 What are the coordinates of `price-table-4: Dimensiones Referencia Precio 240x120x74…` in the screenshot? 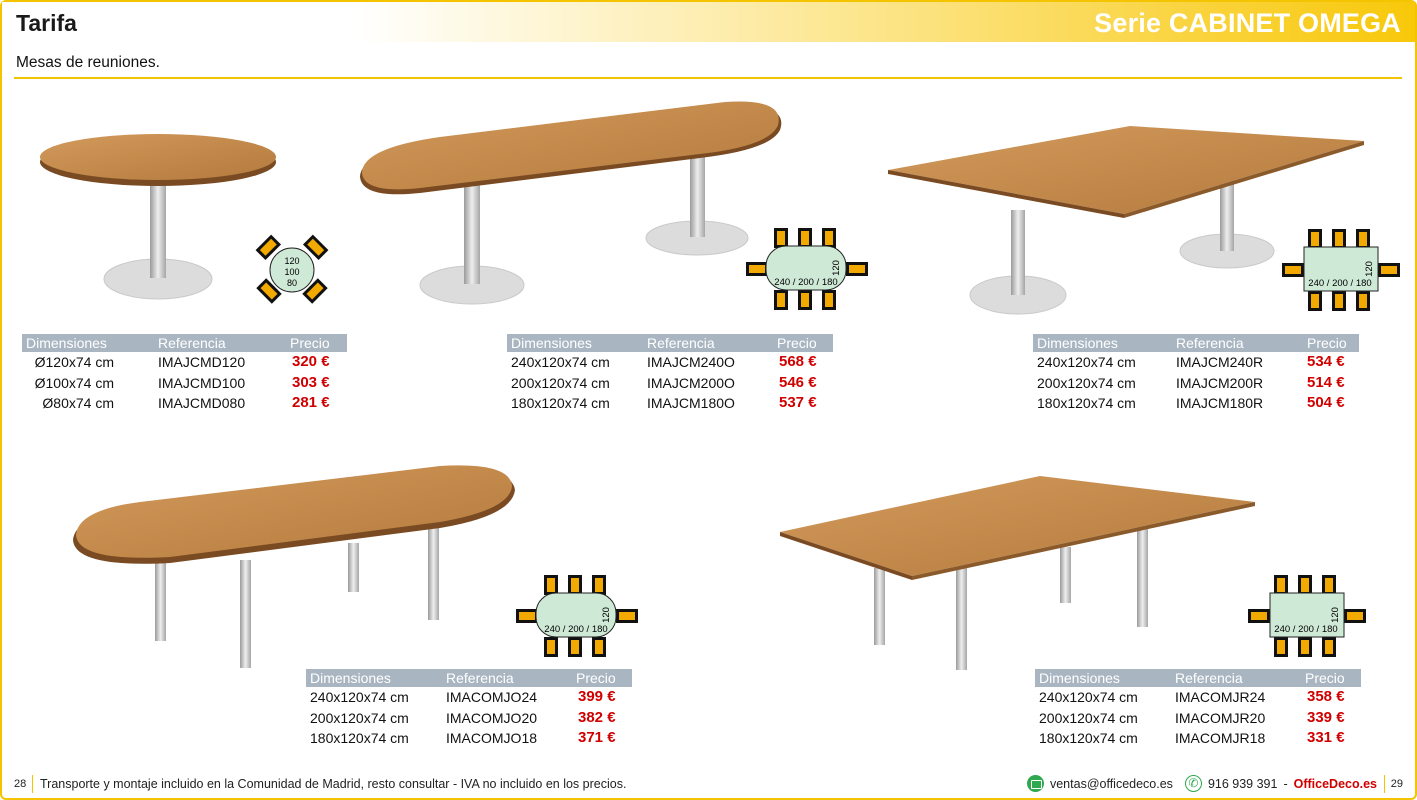 It's located at (469, 709).